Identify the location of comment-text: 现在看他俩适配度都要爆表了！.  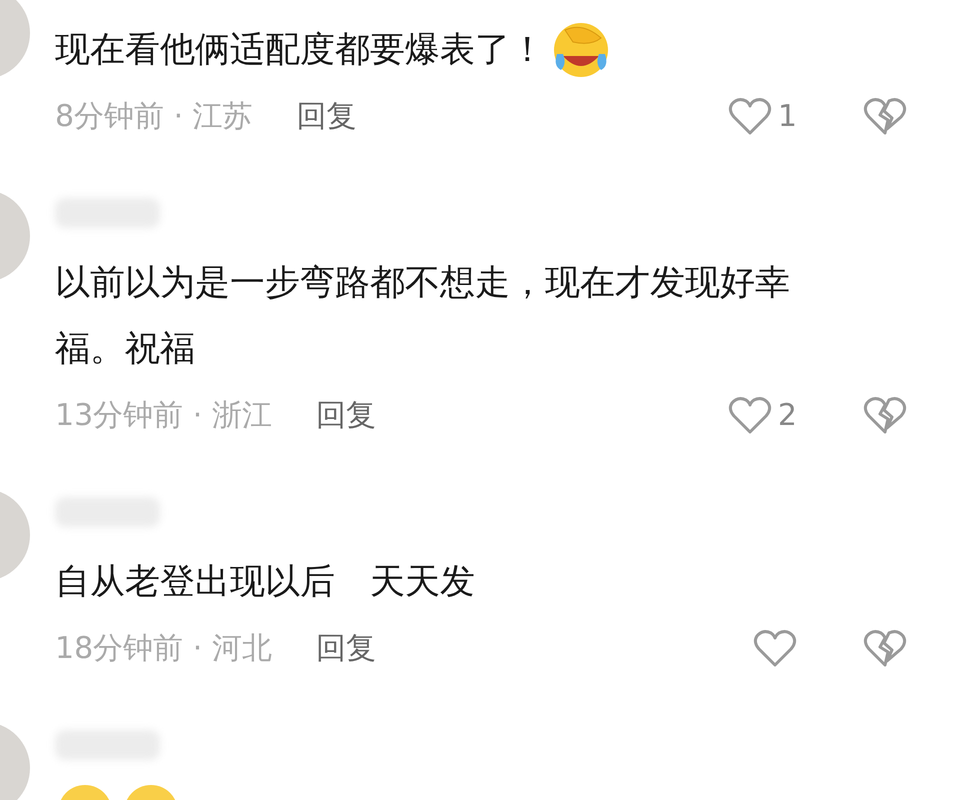
(300, 50).